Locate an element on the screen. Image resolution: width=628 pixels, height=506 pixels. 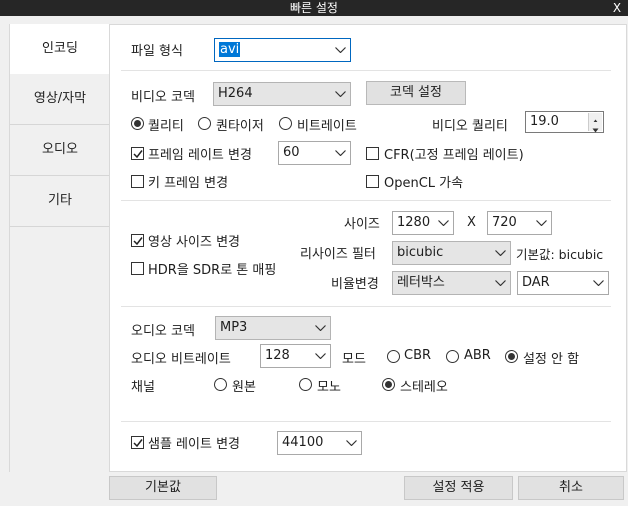
height-select: 720 is located at coordinates (519, 223).